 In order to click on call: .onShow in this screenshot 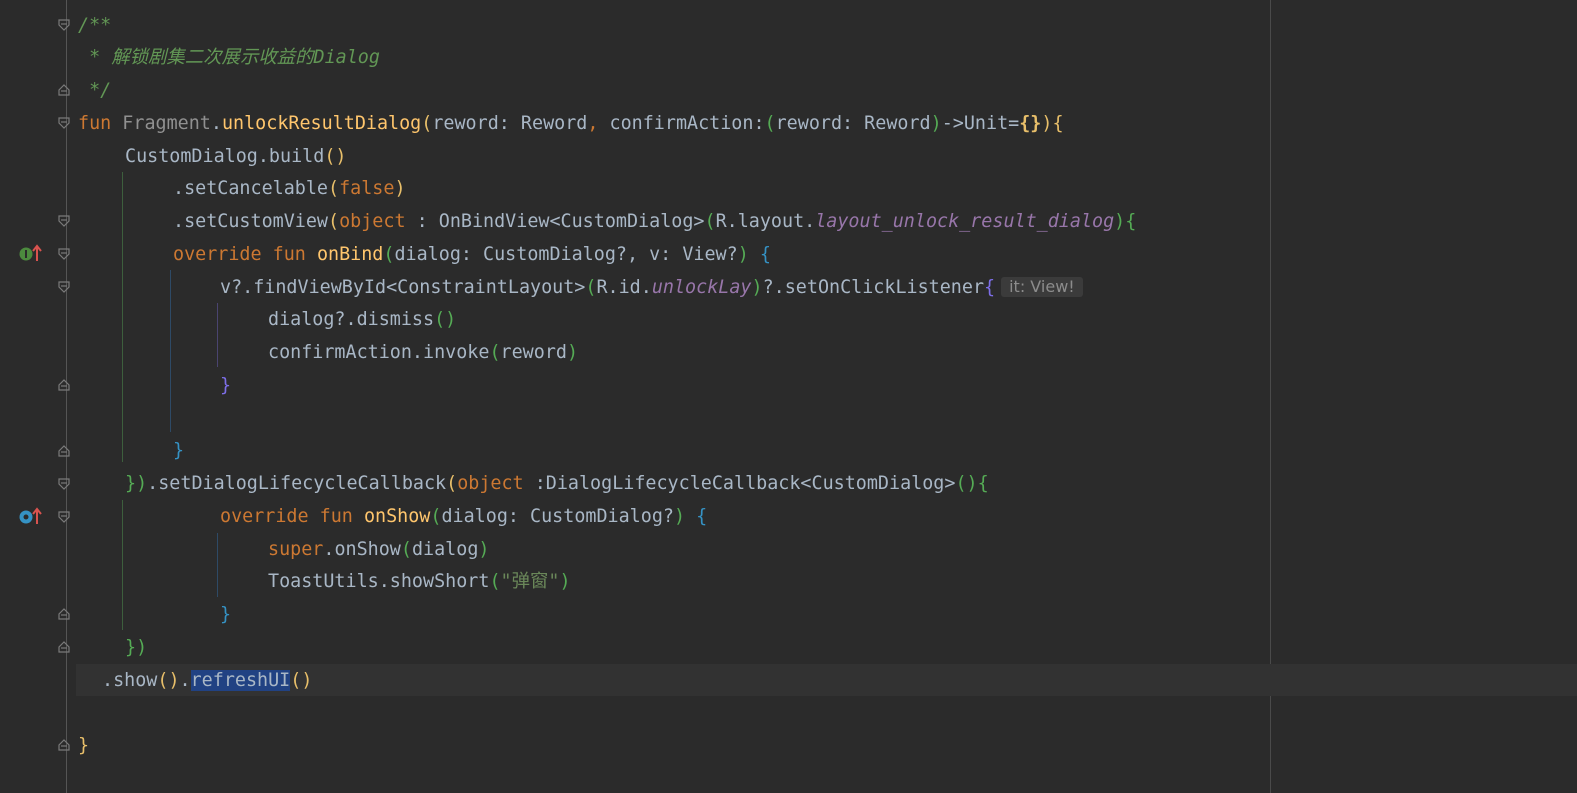, I will do `click(362, 549)`.